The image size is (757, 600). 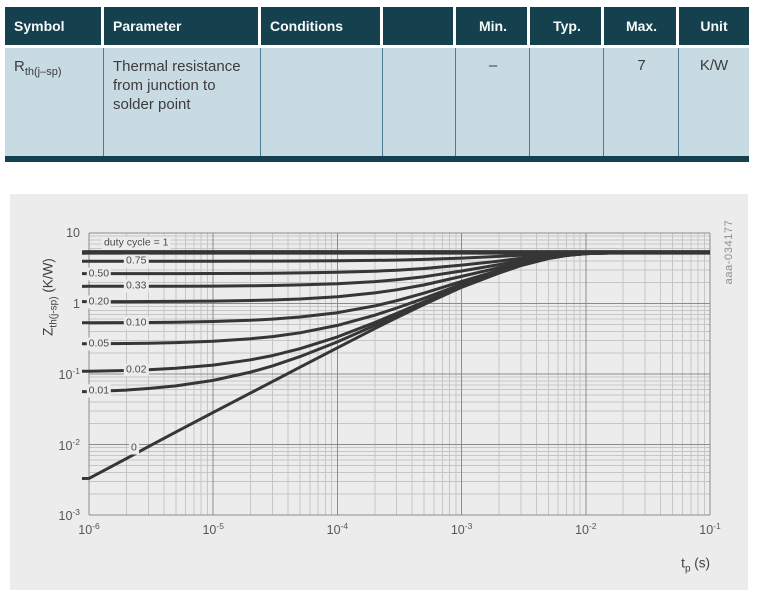 I want to click on curve-label-0.20: 0.20, so click(x=99, y=302).